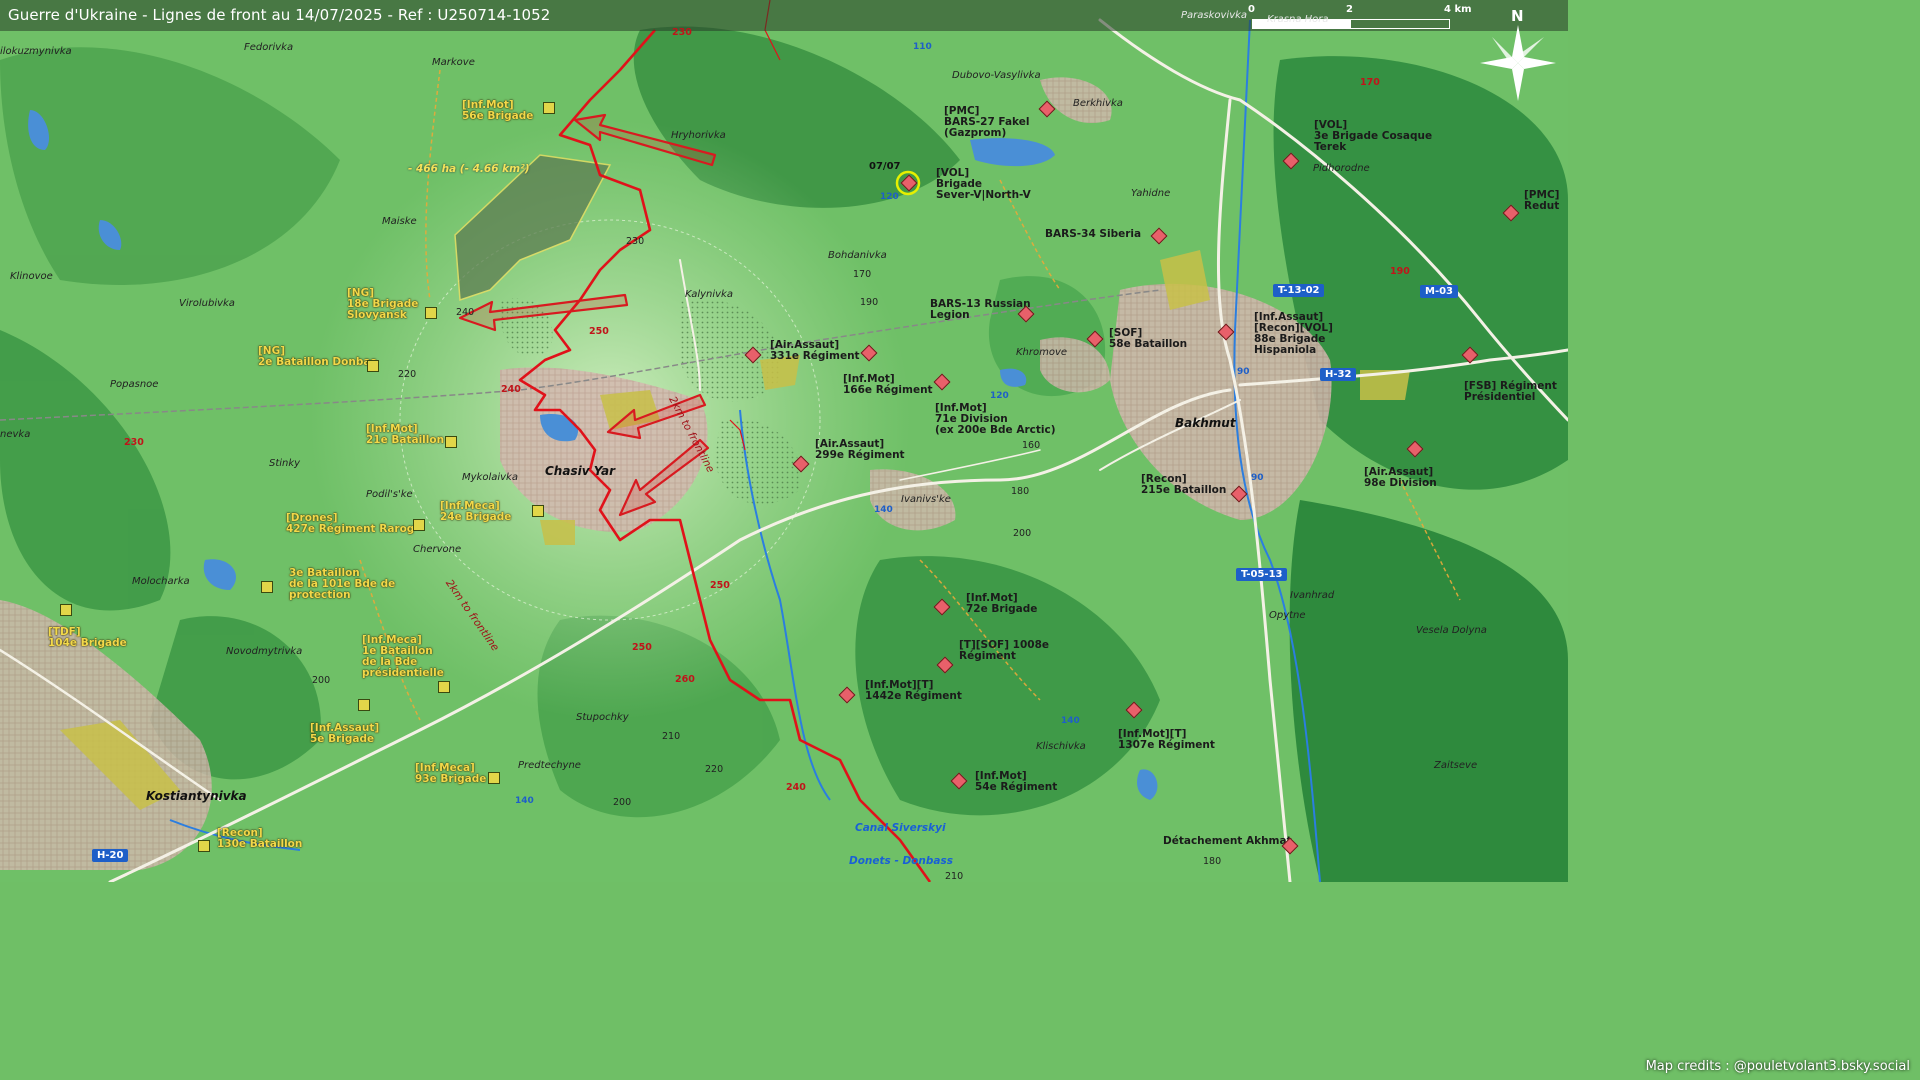  I want to click on town-label: Yahidne, so click(1151, 193).